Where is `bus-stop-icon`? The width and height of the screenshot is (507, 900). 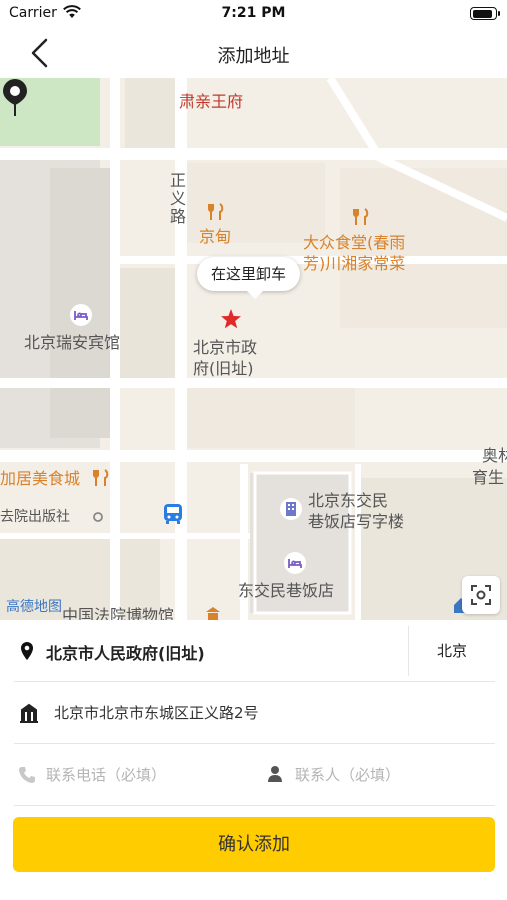 bus-stop-icon is located at coordinates (173, 514).